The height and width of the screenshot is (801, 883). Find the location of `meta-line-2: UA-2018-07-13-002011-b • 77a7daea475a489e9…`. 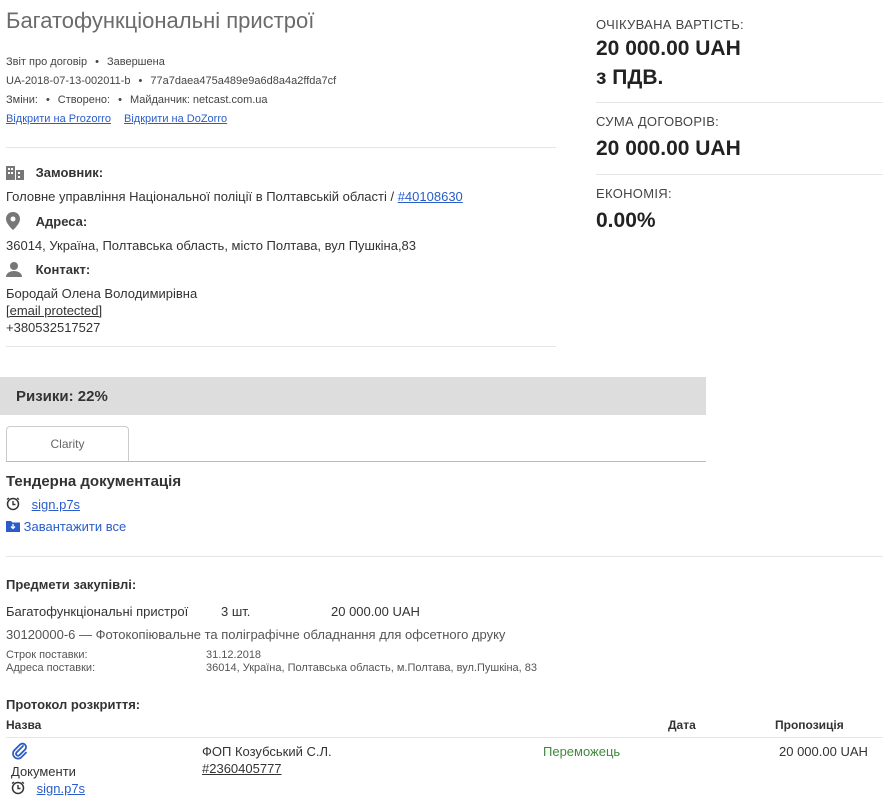

meta-line-2: UA-2018-07-13-002011-b • 77a7daea475a489e9… is located at coordinates (171, 81).